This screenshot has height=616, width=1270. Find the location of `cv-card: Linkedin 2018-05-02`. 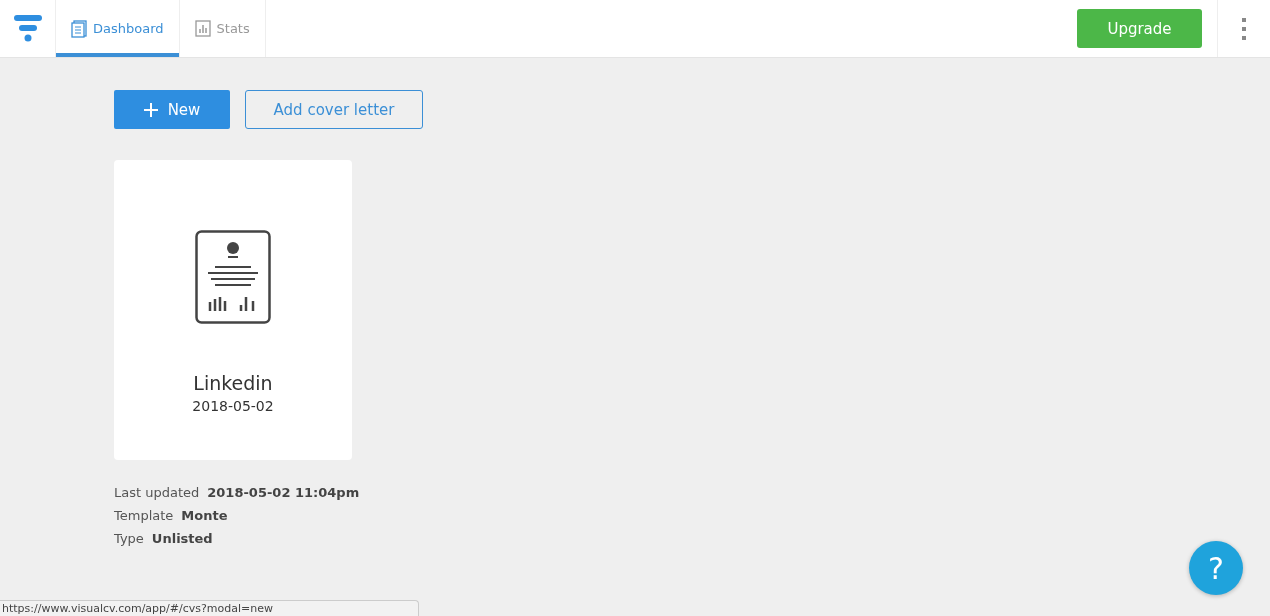

cv-card: Linkedin 2018-05-02 is located at coordinates (233, 310).